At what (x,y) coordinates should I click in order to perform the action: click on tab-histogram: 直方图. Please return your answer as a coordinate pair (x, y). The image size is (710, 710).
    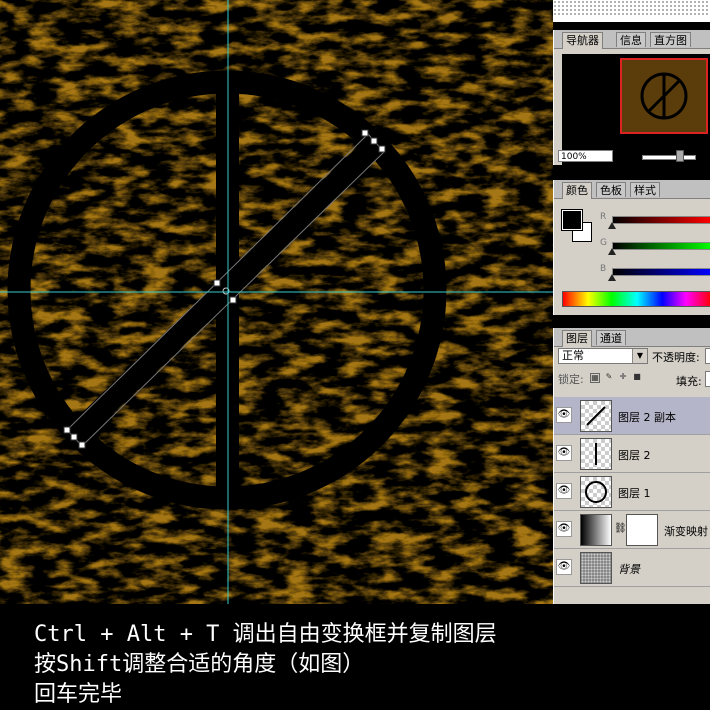
    Looking at the image, I should click on (670, 39).